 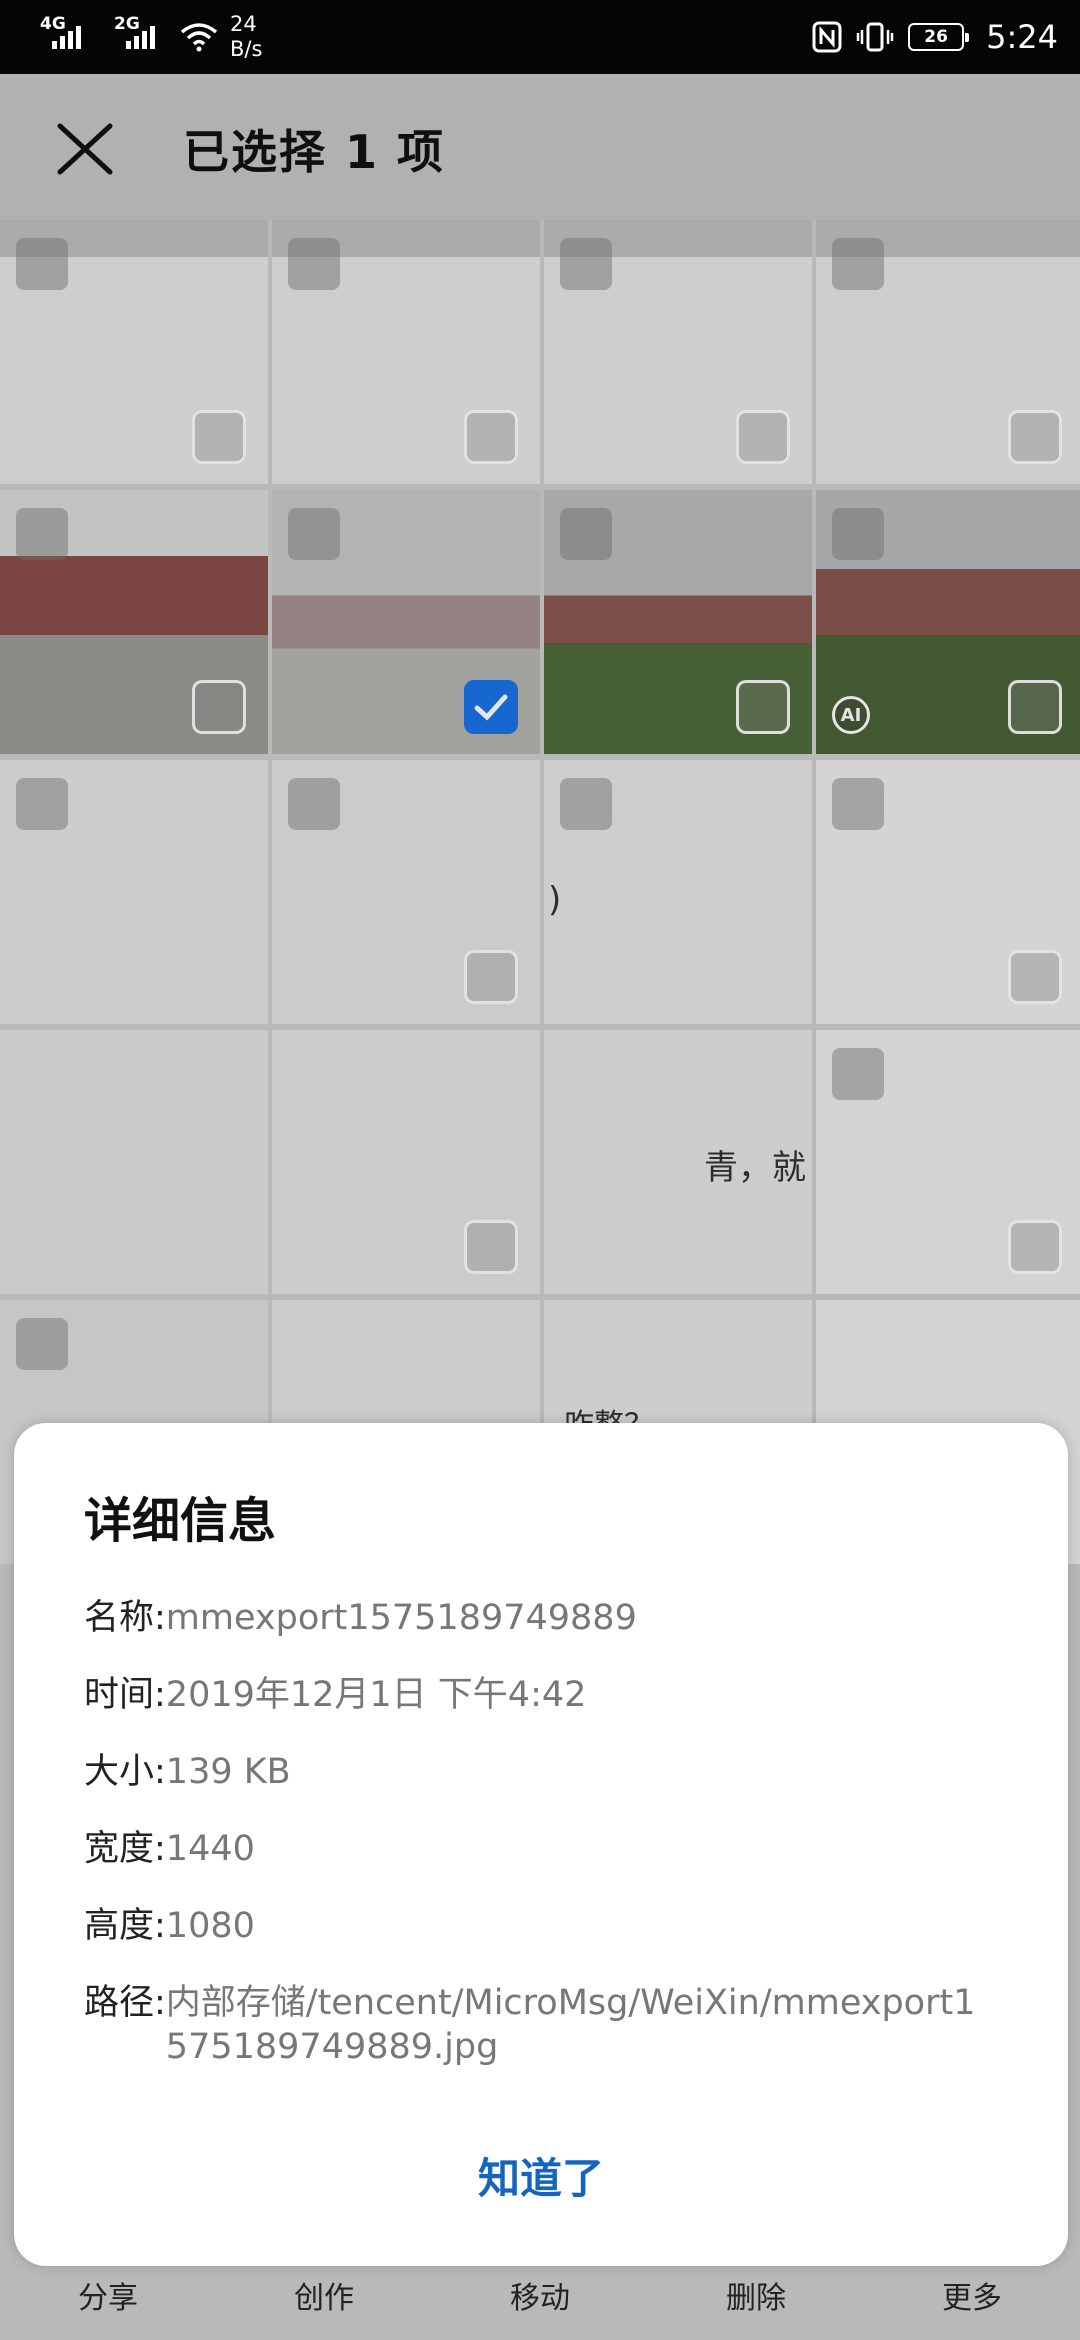 What do you see at coordinates (125, 1849) in the screenshot?
I see `info-label: 宽度:` at bounding box center [125, 1849].